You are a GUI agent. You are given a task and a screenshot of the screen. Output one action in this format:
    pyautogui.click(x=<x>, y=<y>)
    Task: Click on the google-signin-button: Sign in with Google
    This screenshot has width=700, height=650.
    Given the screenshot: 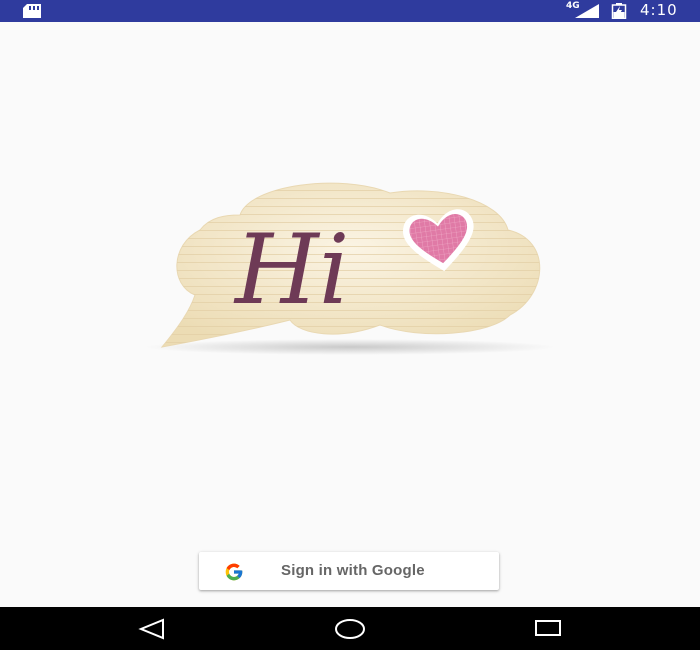 What is the action you would take?
    pyautogui.click(x=349, y=571)
    